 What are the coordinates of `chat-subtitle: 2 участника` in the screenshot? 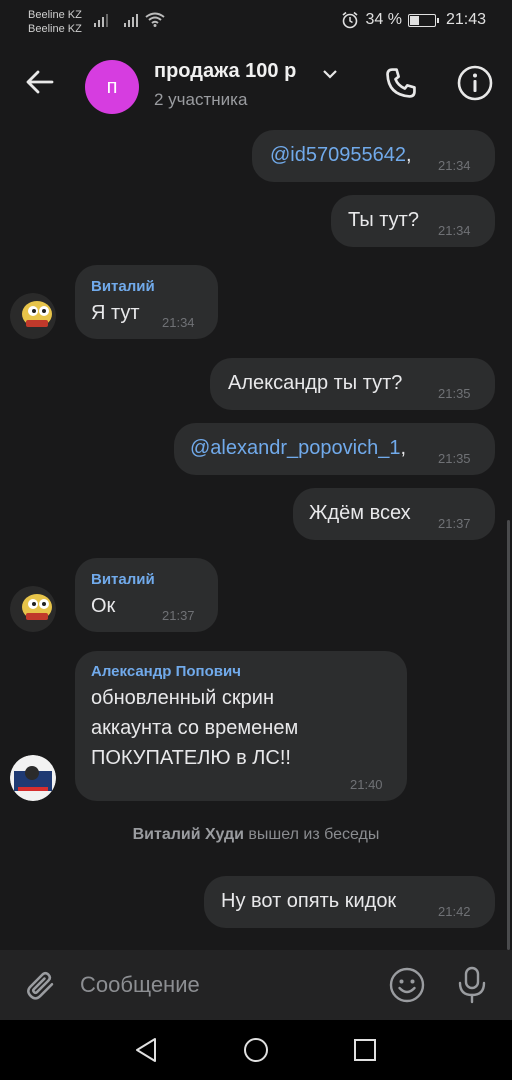 It's located at (201, 99).